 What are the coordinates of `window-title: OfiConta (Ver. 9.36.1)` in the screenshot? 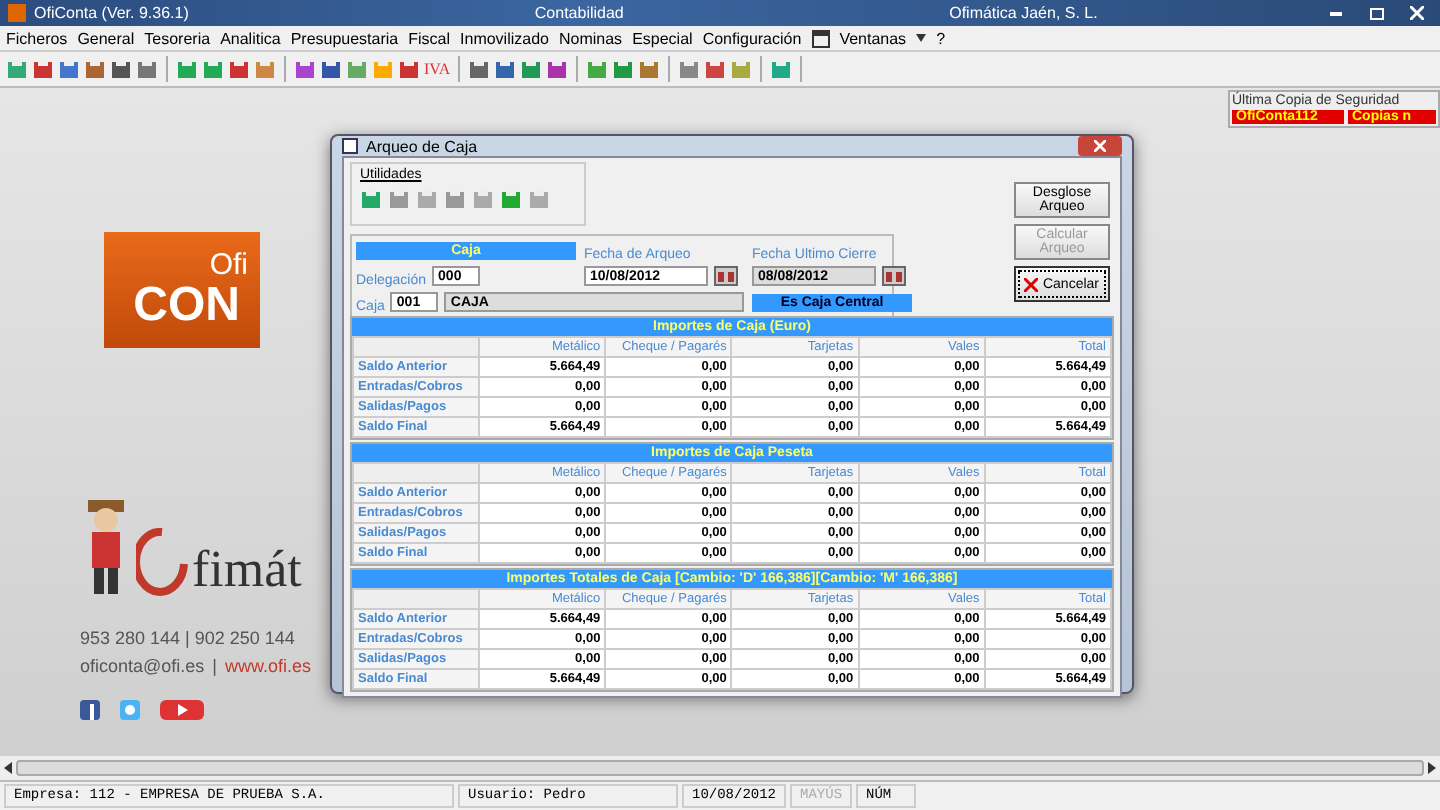 It's located at (111, 13).